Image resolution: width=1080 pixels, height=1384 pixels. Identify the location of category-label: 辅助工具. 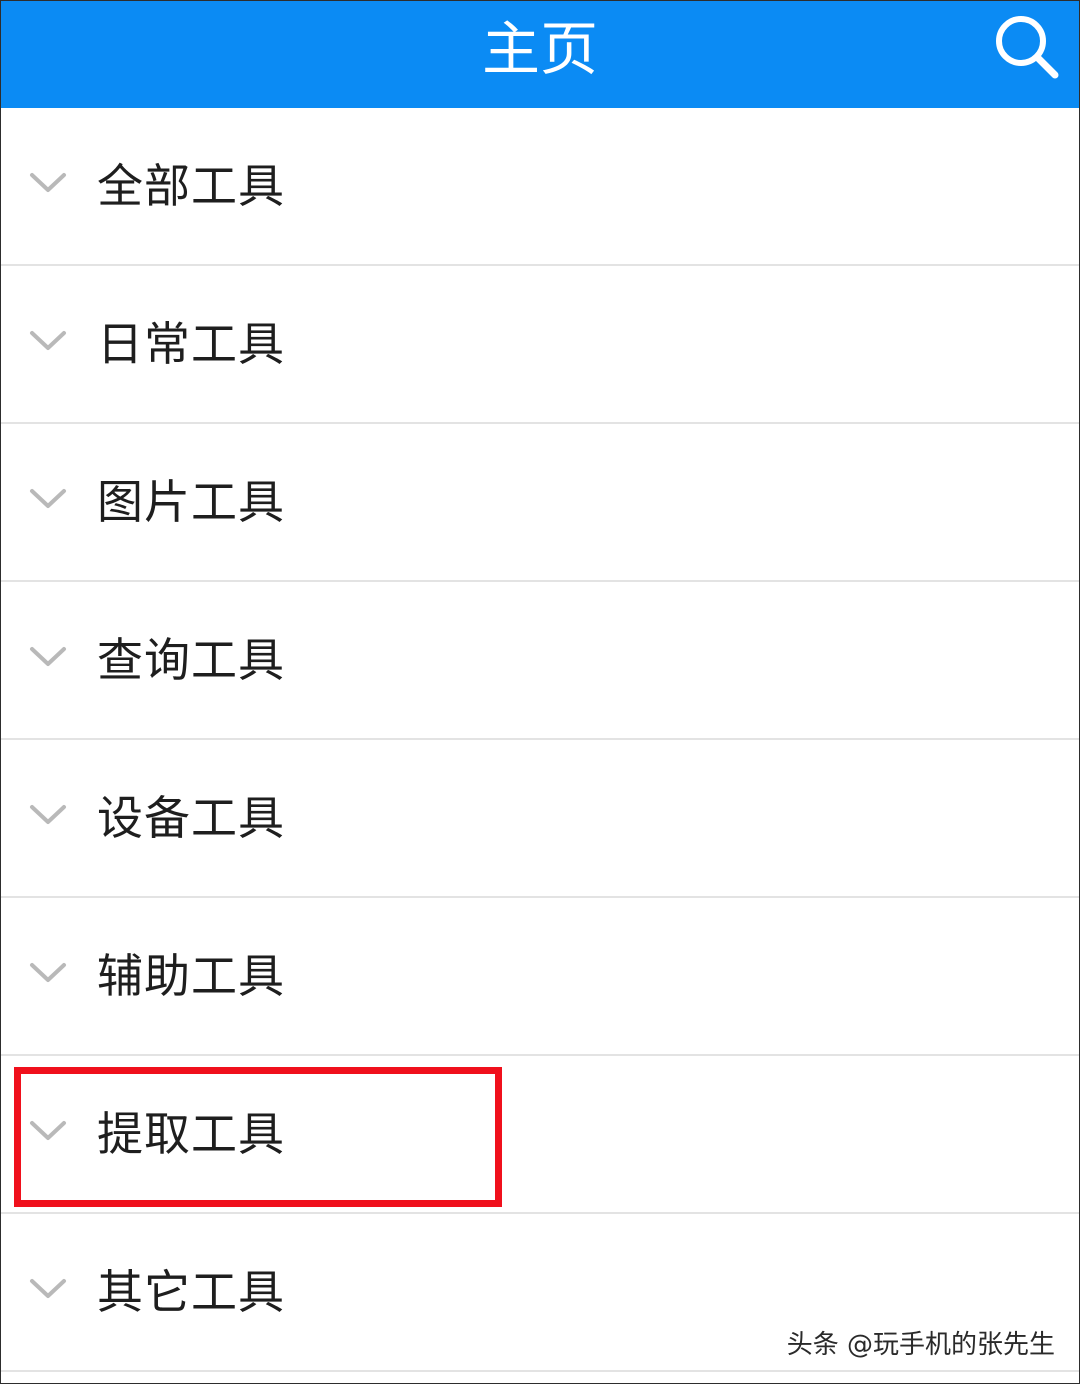
(191, 976).